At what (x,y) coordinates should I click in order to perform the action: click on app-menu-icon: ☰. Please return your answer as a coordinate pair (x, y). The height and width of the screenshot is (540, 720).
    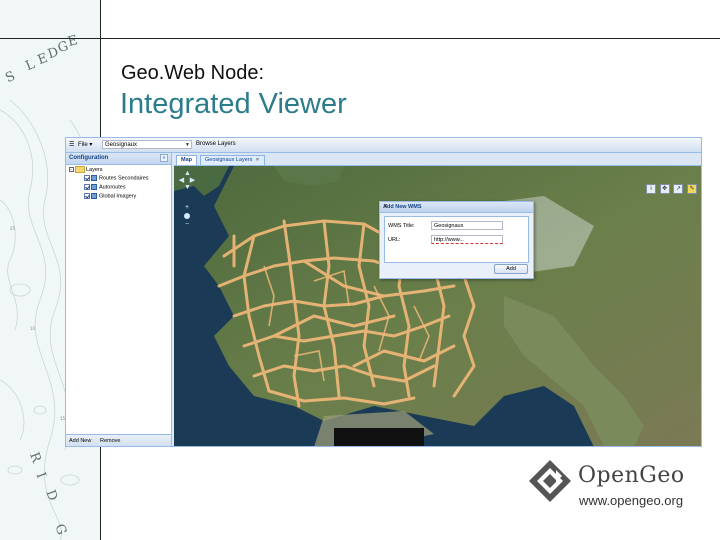
    Looking at the image, I should click on (71, 144).